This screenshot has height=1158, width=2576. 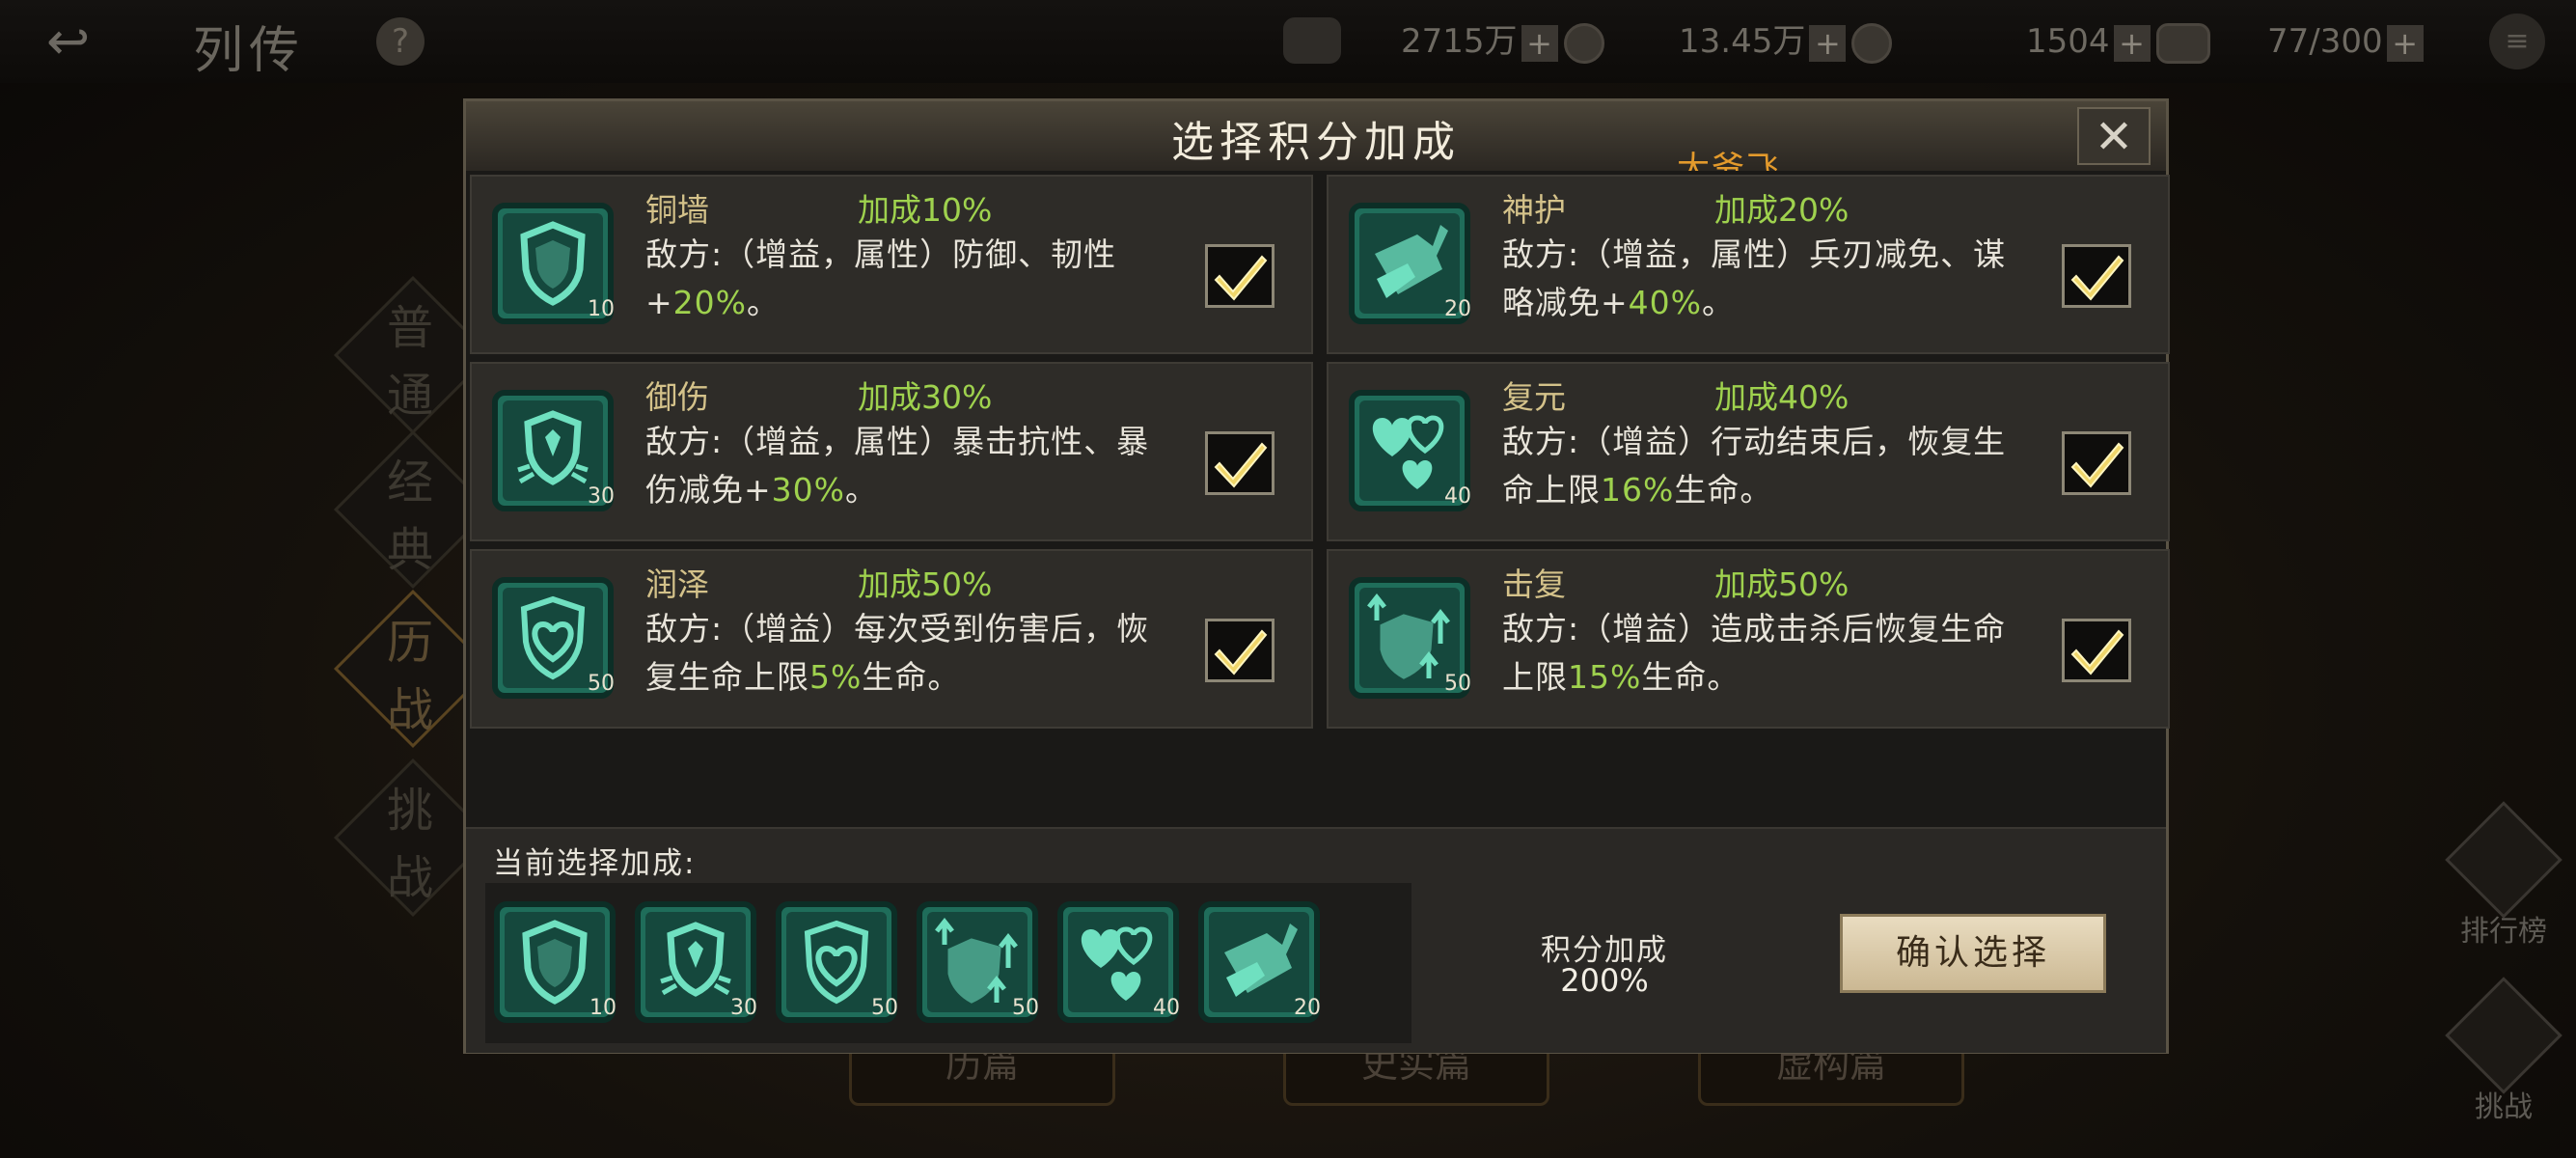 What do you see at coordinates (1539, 43) in the screenshot?
I see `add-gold-button: +` at bounding box center [1539, 43].